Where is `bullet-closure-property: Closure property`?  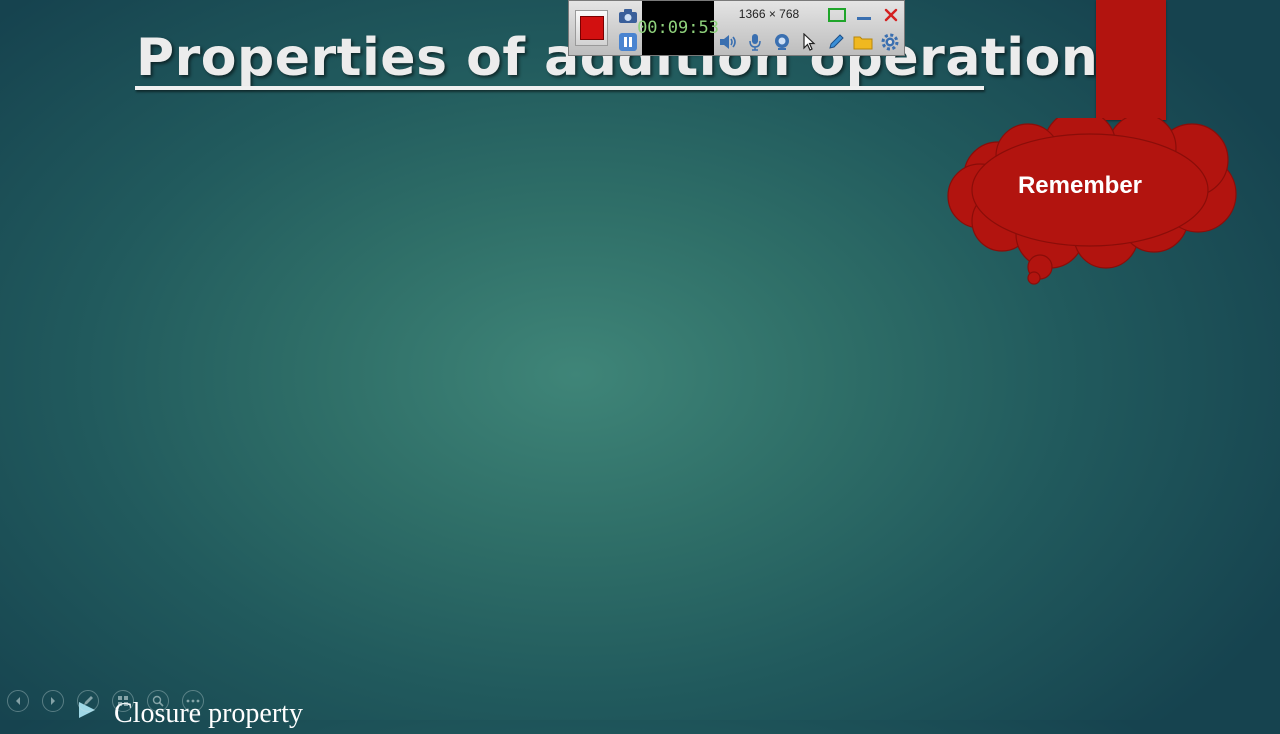
bullet-closure-property: Closure property is located at coordinates (208, 713).